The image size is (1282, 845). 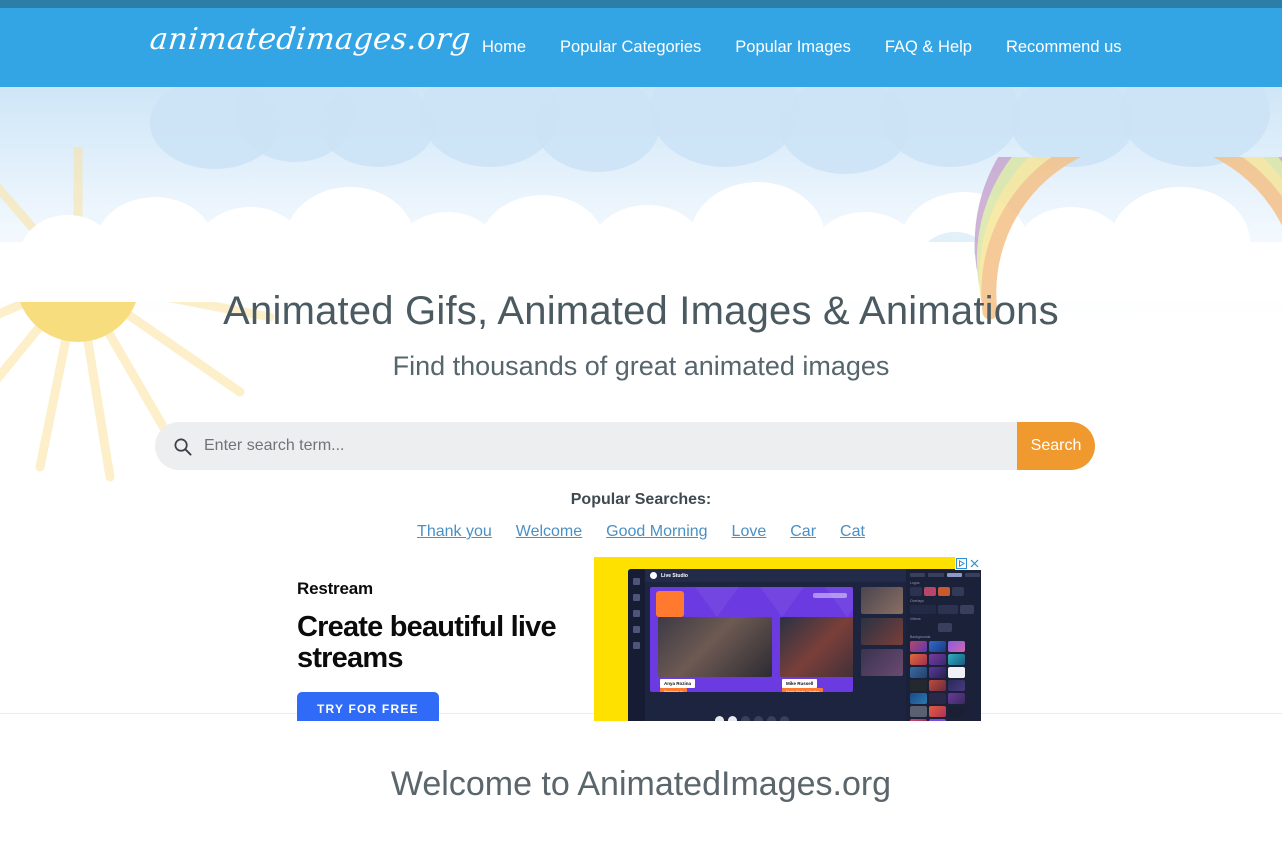 I want to click on preview-section-logos: Logos, so click(x=915, y=583).